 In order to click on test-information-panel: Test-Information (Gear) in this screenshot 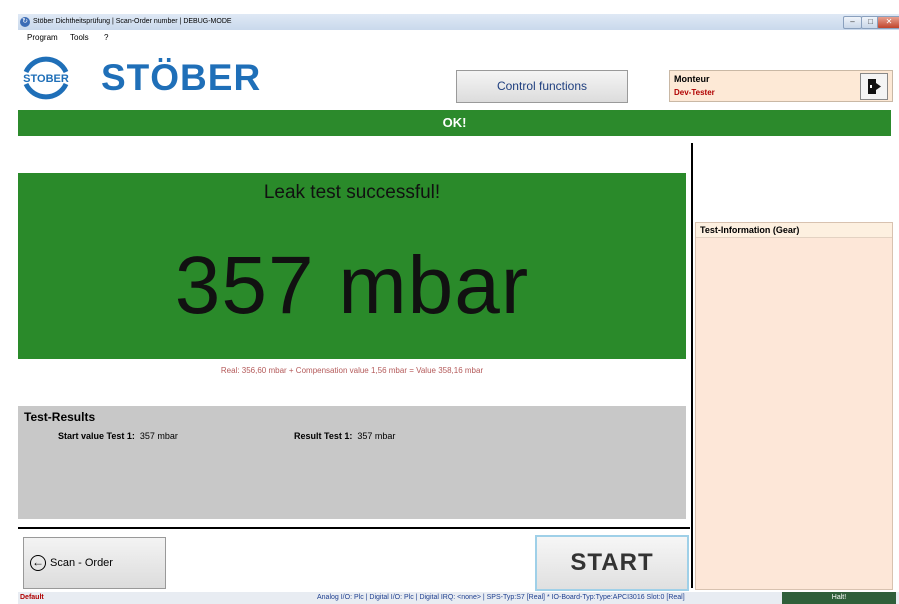, I will do `click(794, 406)`.